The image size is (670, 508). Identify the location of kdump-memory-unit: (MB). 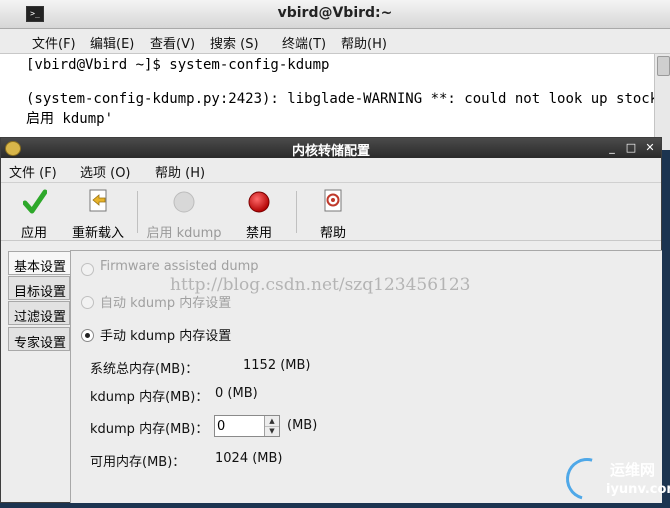
(302, 425).